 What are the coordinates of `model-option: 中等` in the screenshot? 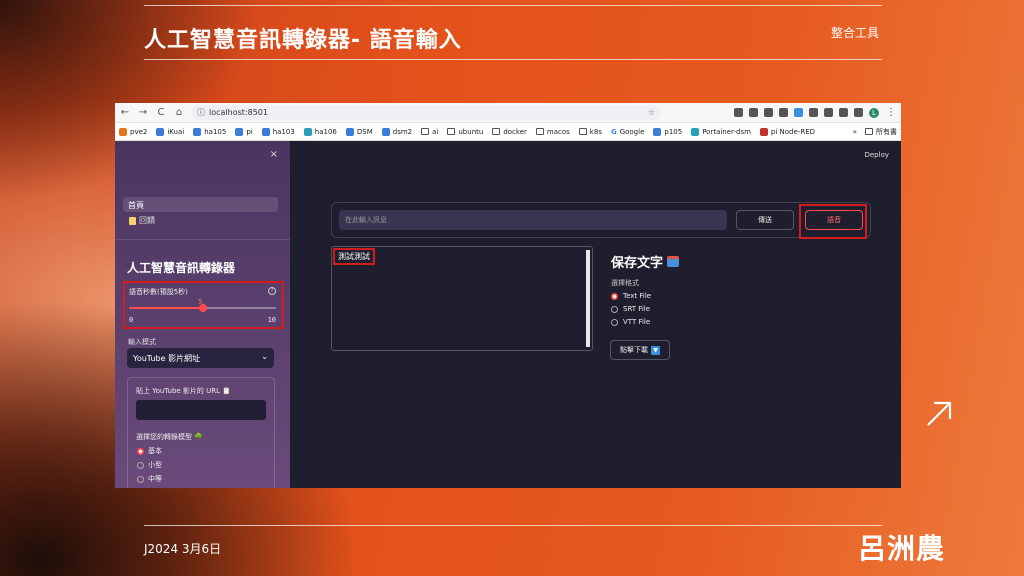 It's located at (149, 479).